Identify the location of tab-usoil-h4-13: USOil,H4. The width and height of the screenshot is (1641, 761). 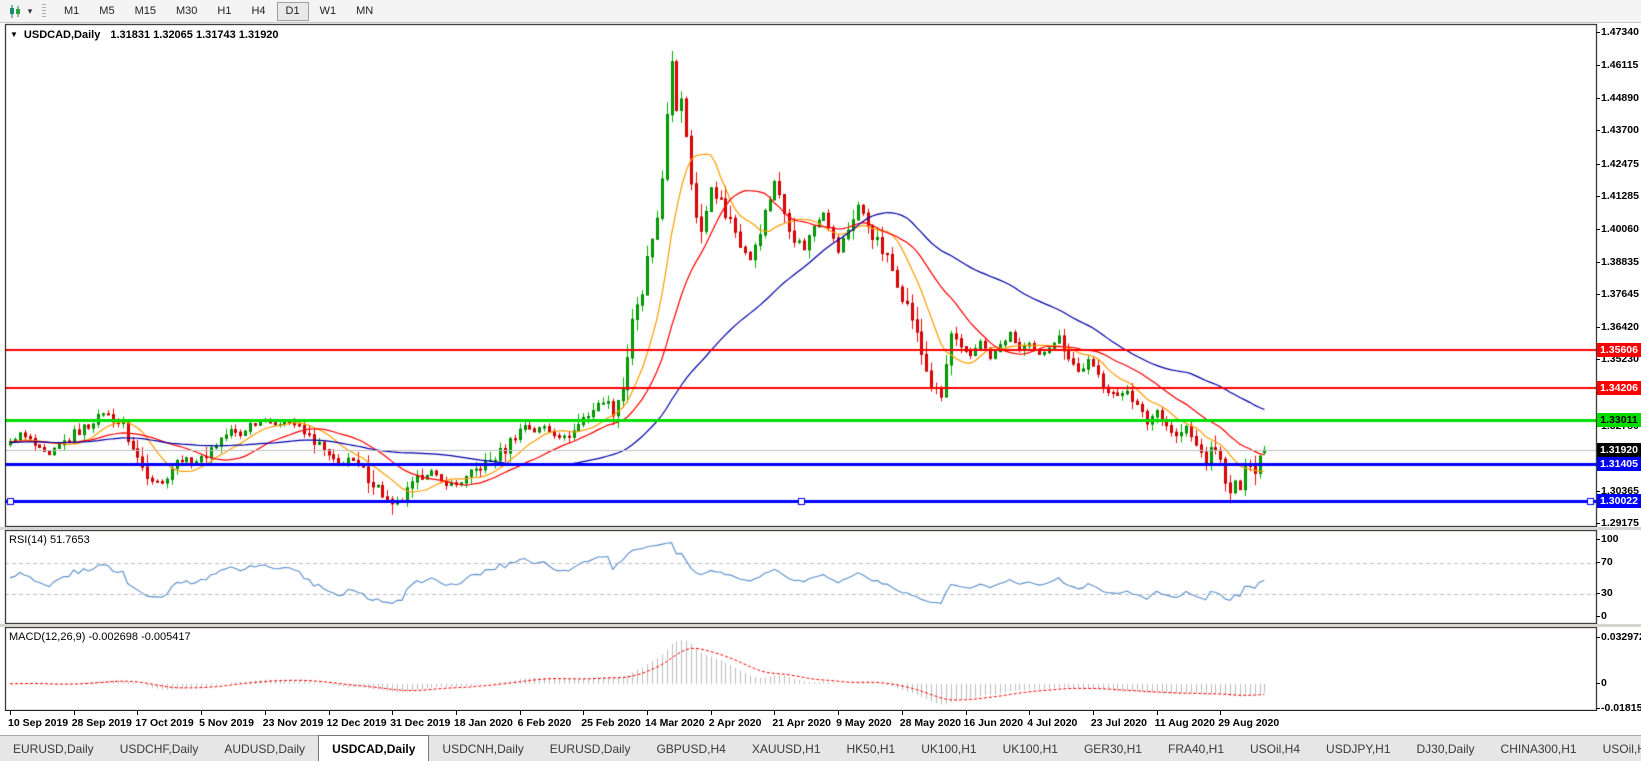
(1275, 748).